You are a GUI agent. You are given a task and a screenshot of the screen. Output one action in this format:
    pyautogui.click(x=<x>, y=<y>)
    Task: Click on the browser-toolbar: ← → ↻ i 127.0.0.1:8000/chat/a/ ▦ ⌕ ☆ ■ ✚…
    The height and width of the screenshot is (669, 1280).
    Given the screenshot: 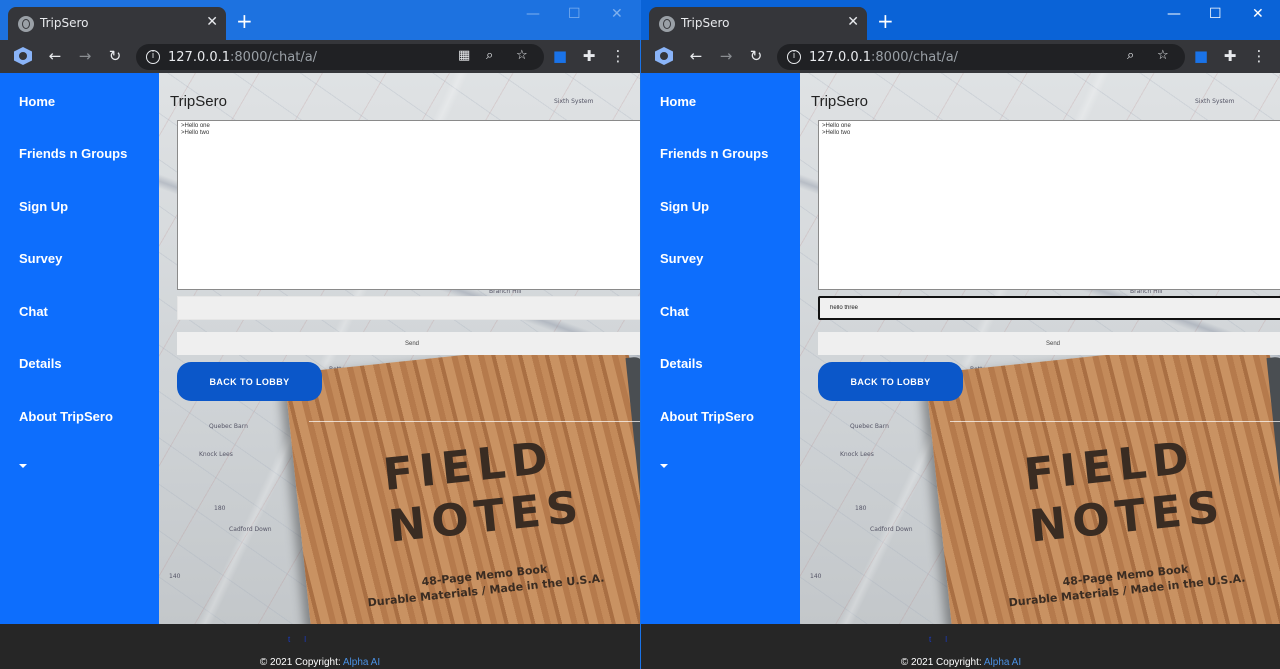 What is the action you would take?
    pyautogui.click(x=320, y=56)
    